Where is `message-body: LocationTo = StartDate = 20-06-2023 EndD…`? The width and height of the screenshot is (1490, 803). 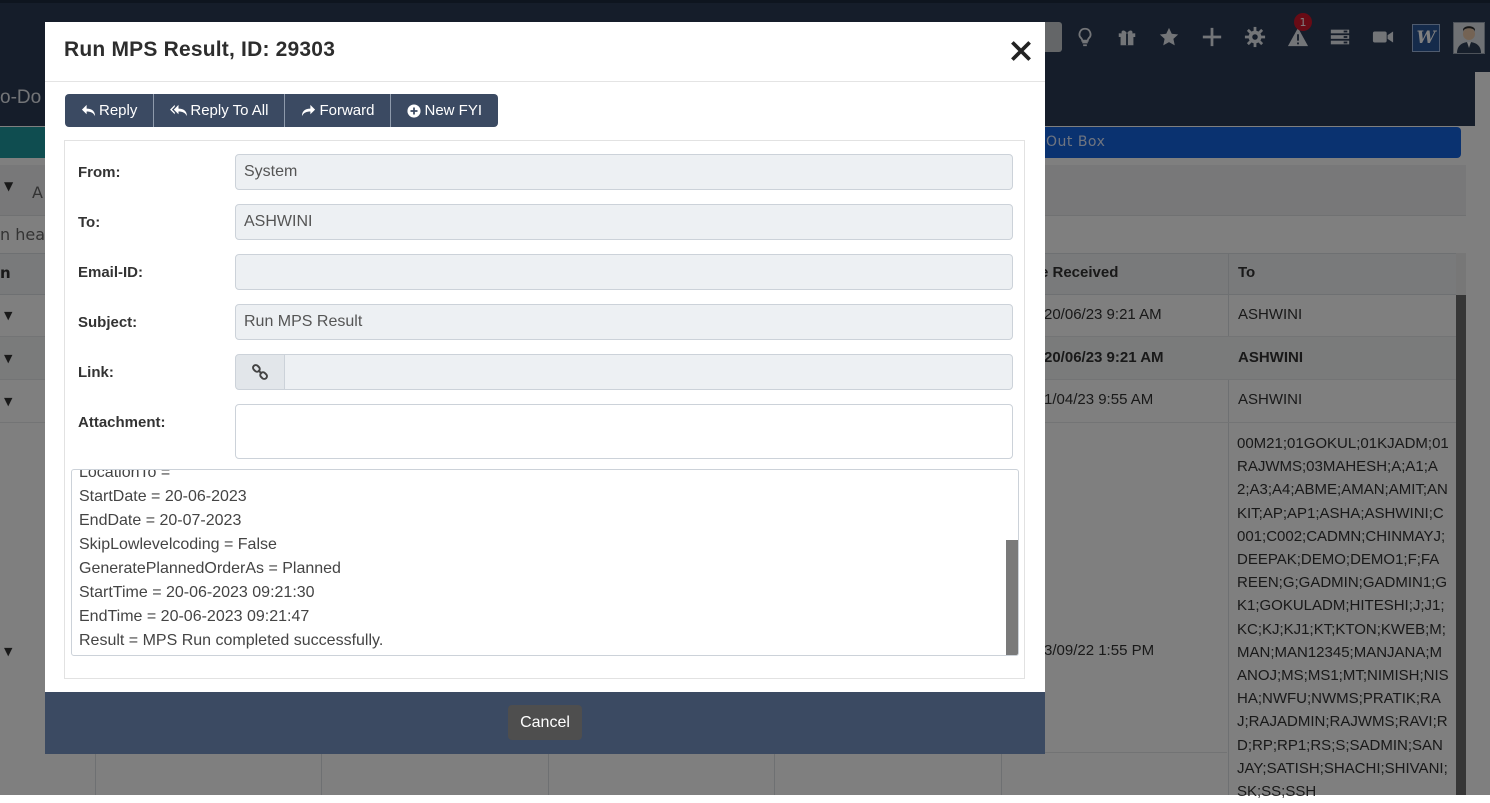
message-body: LocationTo = StartDate = 20-06-2023 EndD… is located at coordinates (545, 562).